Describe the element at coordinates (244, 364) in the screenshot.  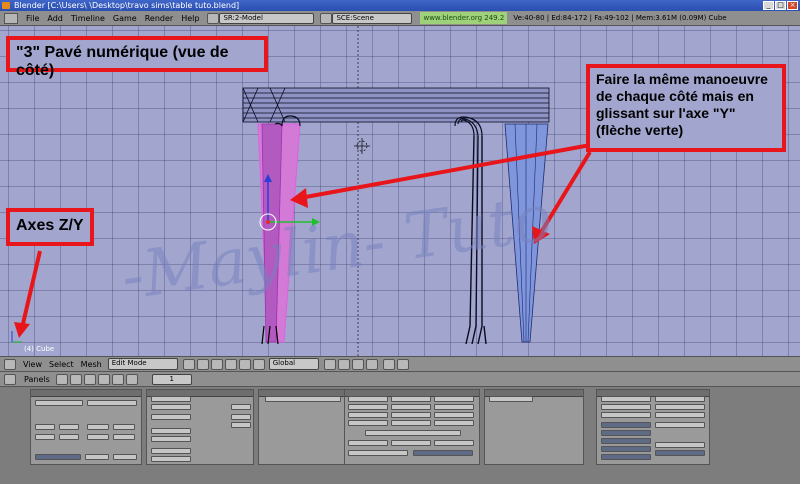
I see `rotate-icon` at that location.